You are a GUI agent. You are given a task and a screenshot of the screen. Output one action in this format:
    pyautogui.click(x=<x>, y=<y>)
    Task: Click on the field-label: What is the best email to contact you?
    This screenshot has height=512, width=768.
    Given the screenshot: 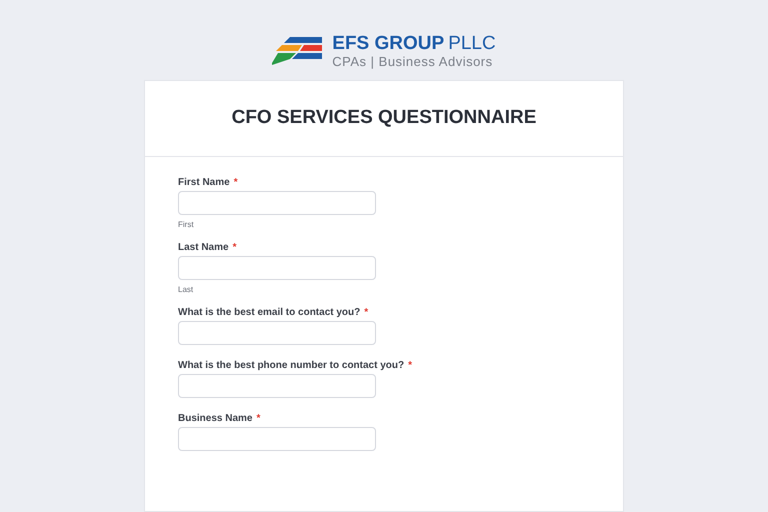 What is the action you would take?
    pyautogui.click(x=269, y=313)
    